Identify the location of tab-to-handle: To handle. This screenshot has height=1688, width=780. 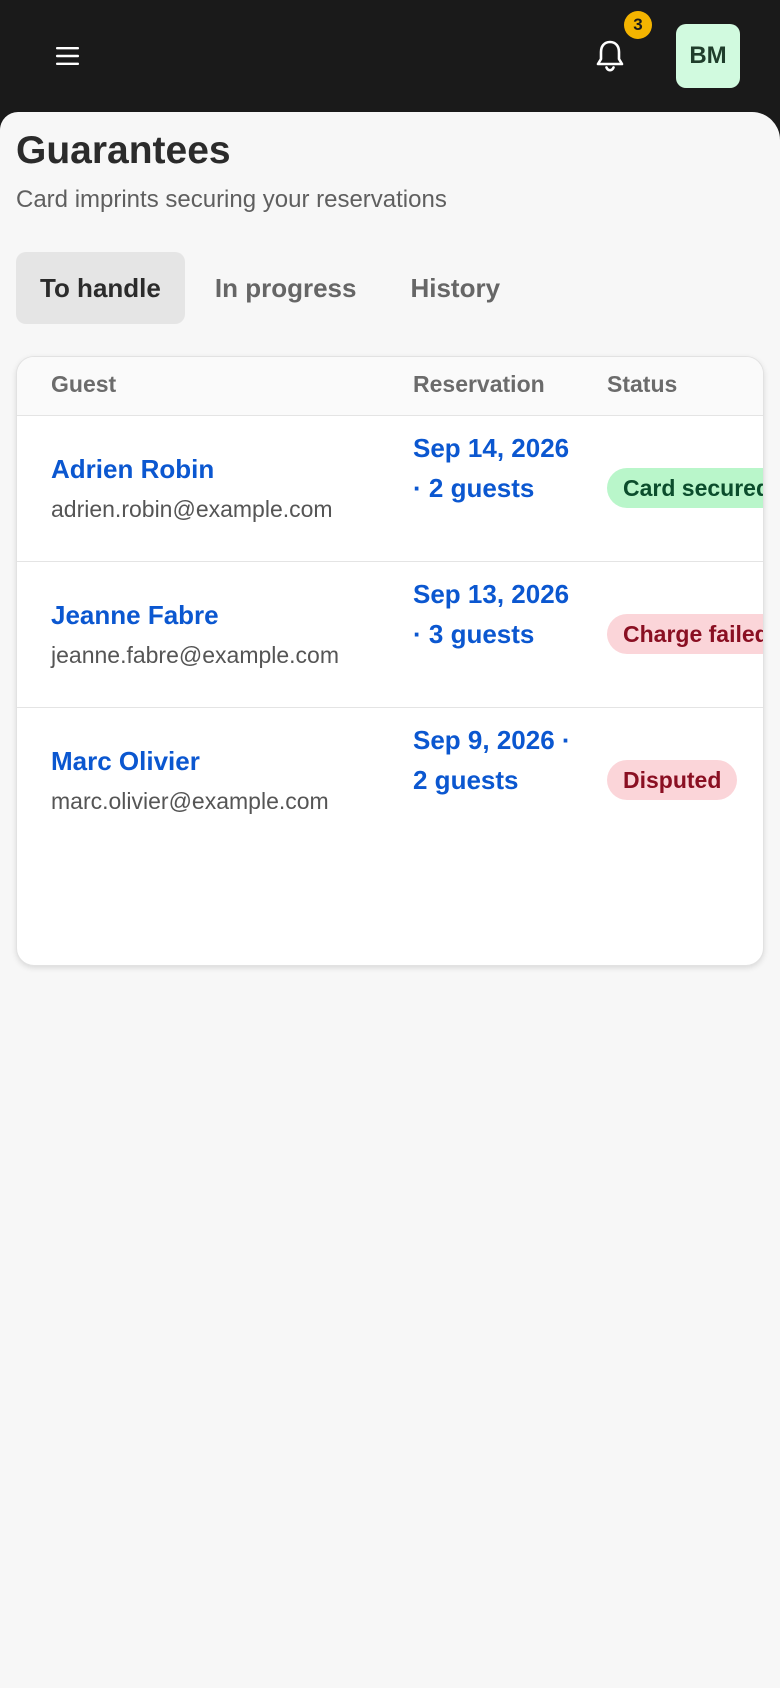
(100, 288).